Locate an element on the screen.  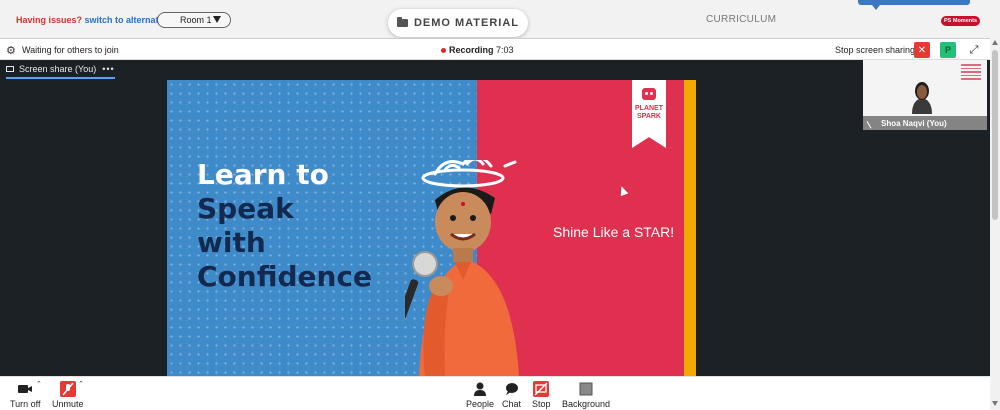
stop-share-button: Stop is located at coordinates (541, 395).